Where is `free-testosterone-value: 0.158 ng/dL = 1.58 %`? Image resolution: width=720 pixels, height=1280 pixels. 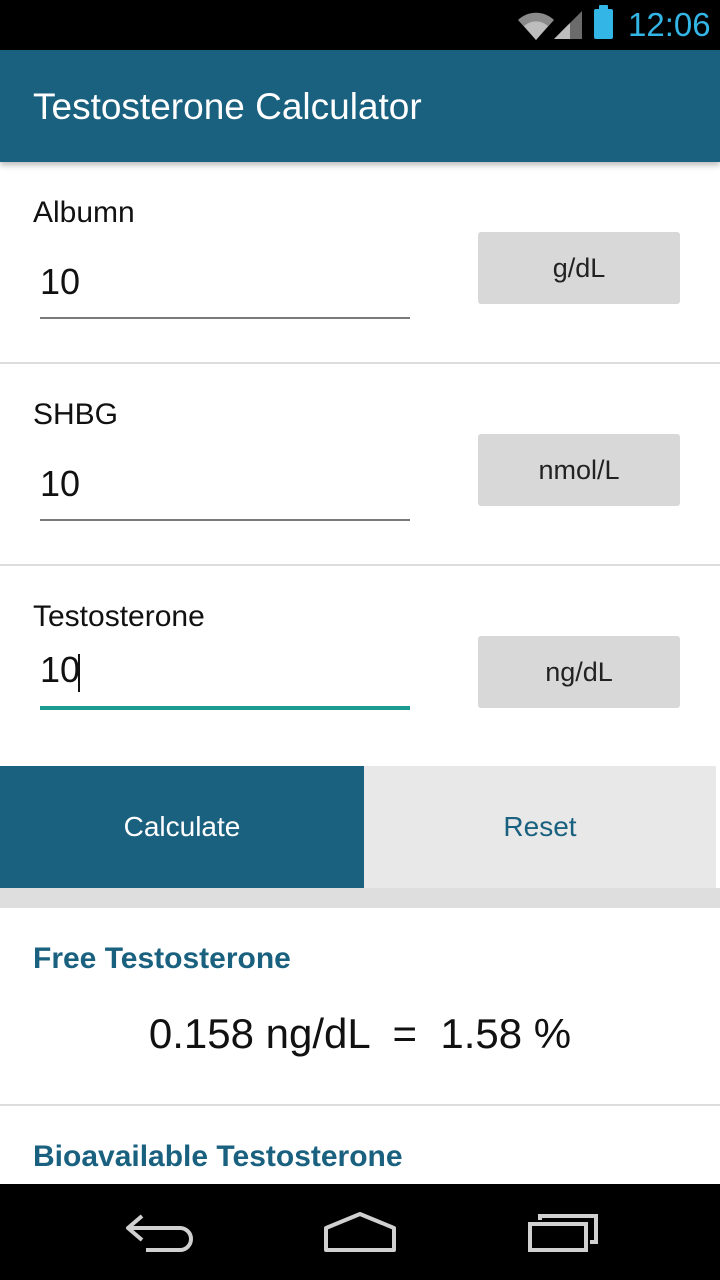
free-testosterone-value: 0.158 ng/dL = 1.58 % is located at coordinates (360, 1033).